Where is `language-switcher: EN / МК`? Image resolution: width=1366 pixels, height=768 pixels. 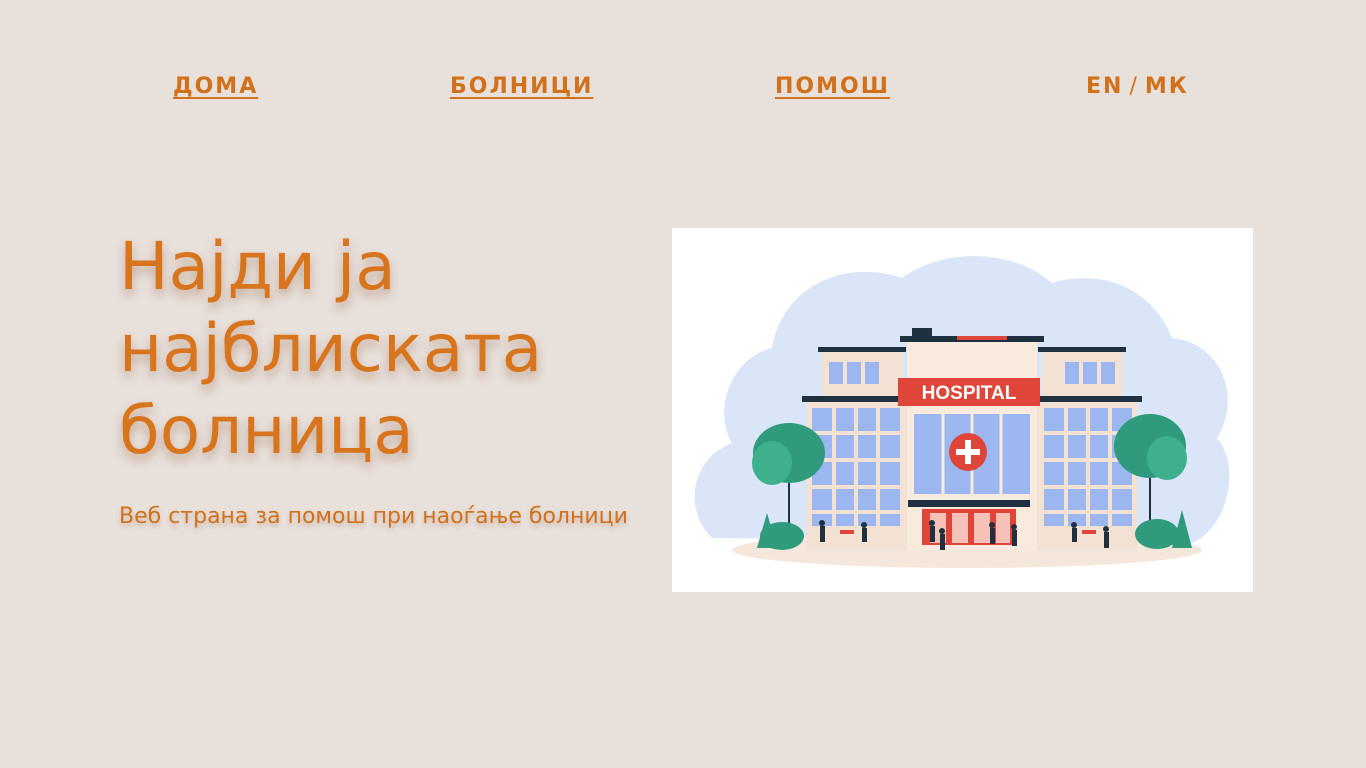 language-switcher: EN / МК is located at coordinates (1137, 86).